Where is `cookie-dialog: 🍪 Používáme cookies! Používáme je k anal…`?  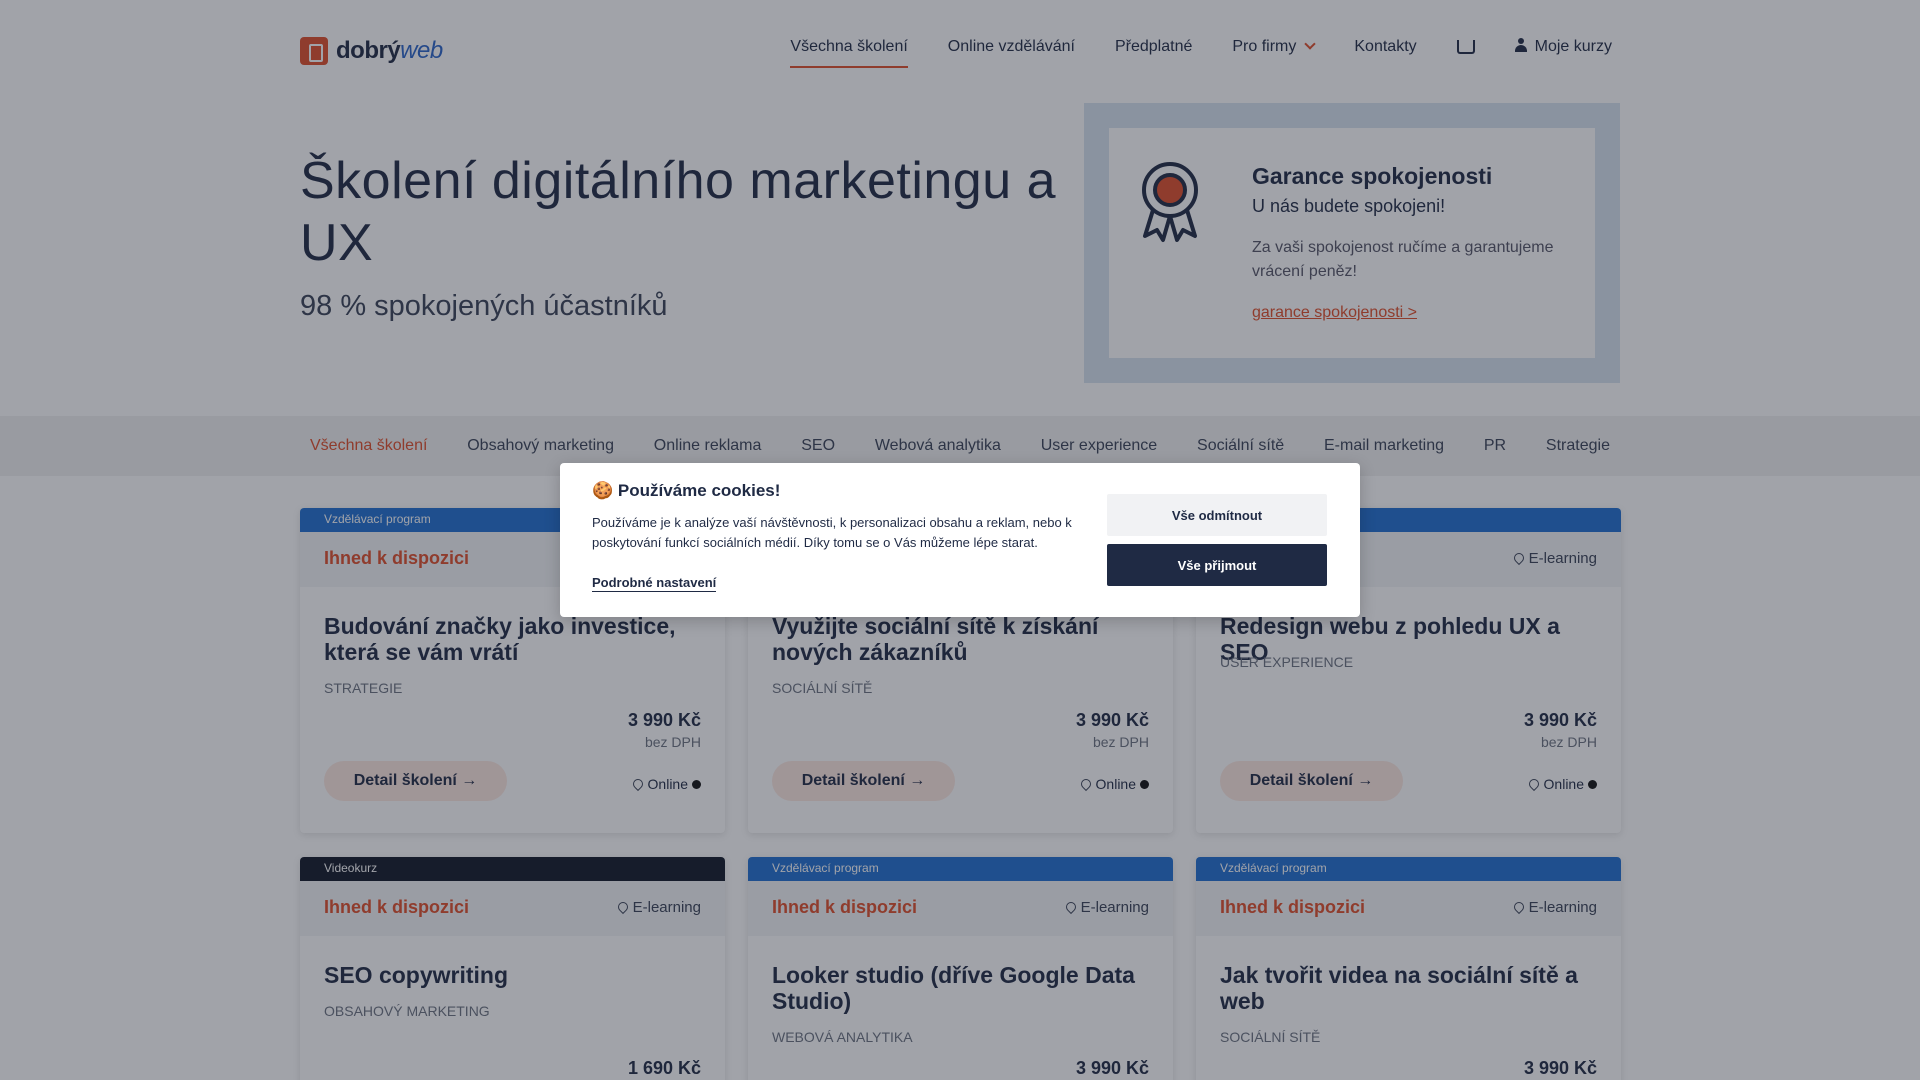
cookie-dialog: 🍪 Používáme cookies! Používáme je k anal… is located at coordinates (960, 540).